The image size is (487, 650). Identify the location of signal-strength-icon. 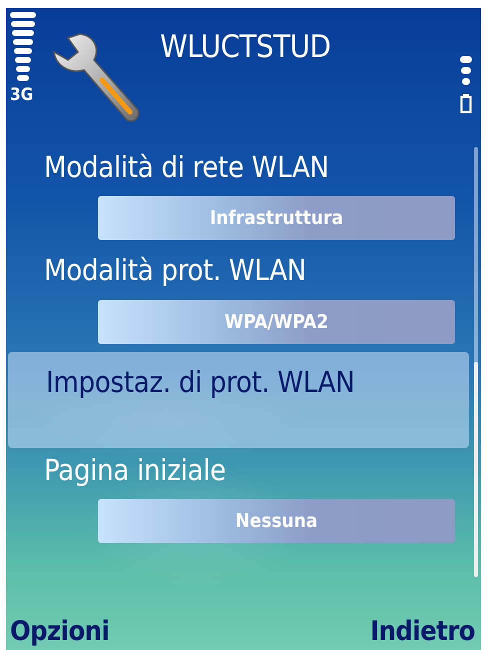
(23, 46).